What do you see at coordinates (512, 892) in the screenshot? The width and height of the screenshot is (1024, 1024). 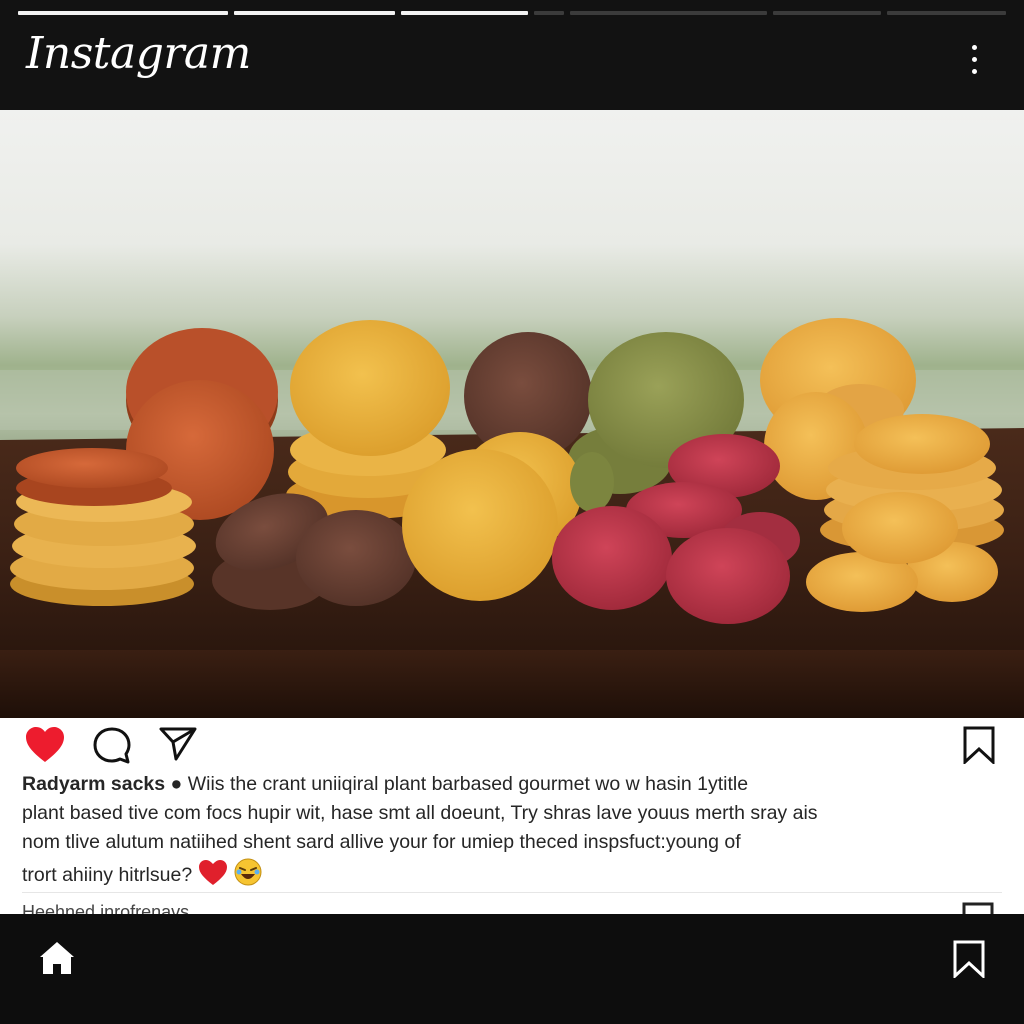 I see `divider` at bounding box center [512, 892].